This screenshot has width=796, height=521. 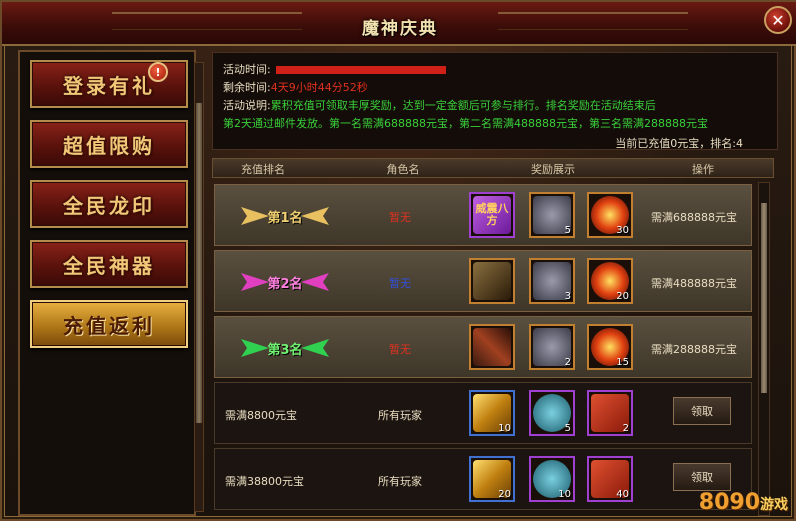 I want to click on table-row: 第3名 暂无 2 15 需满288888元宝, so click(x=483, y=347).